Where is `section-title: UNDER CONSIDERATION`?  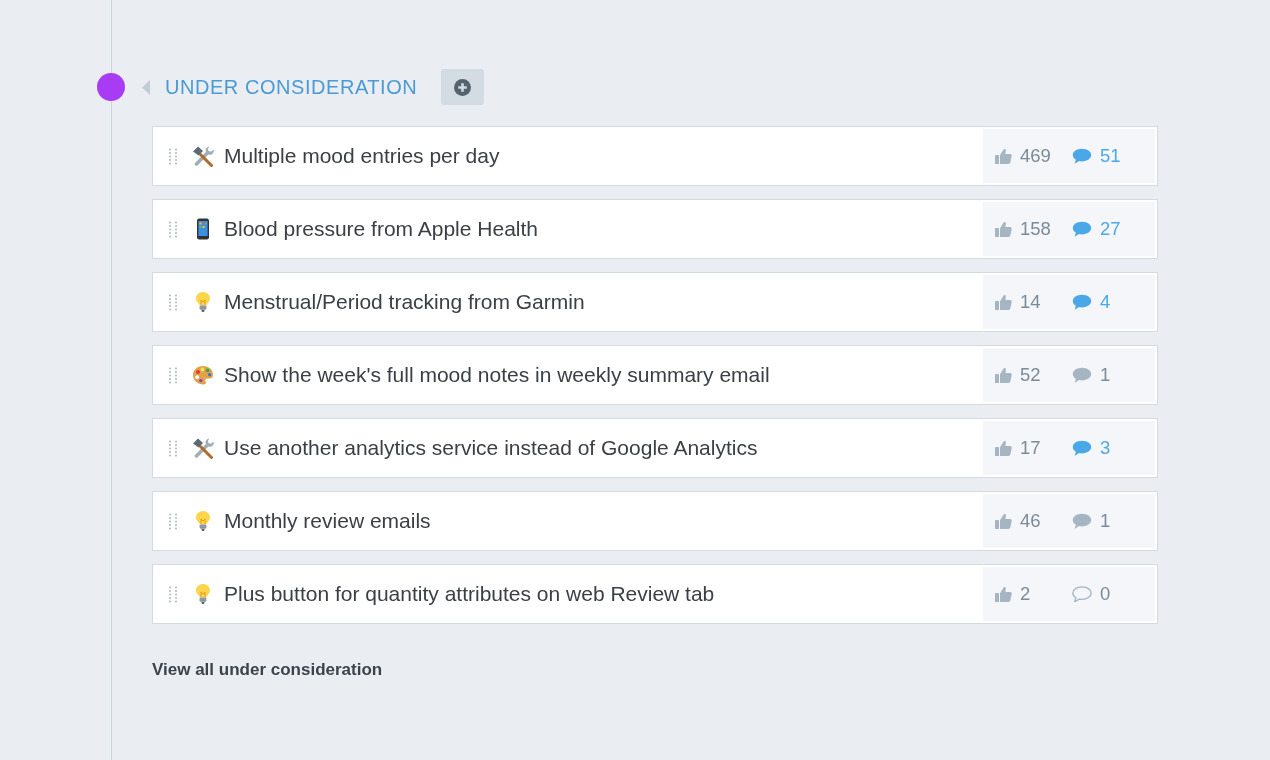
section-title: UNDER CONSIDERATION is located at coordinates (291, 87).